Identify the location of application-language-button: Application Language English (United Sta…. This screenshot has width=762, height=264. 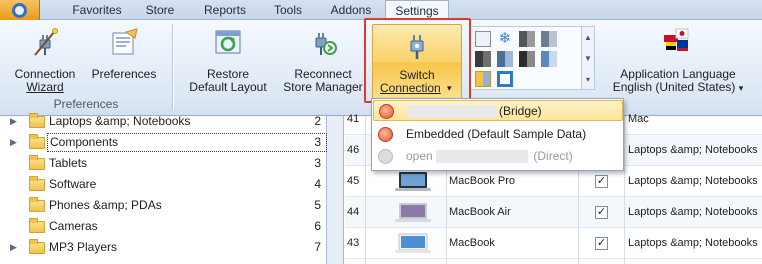
(678, 61).